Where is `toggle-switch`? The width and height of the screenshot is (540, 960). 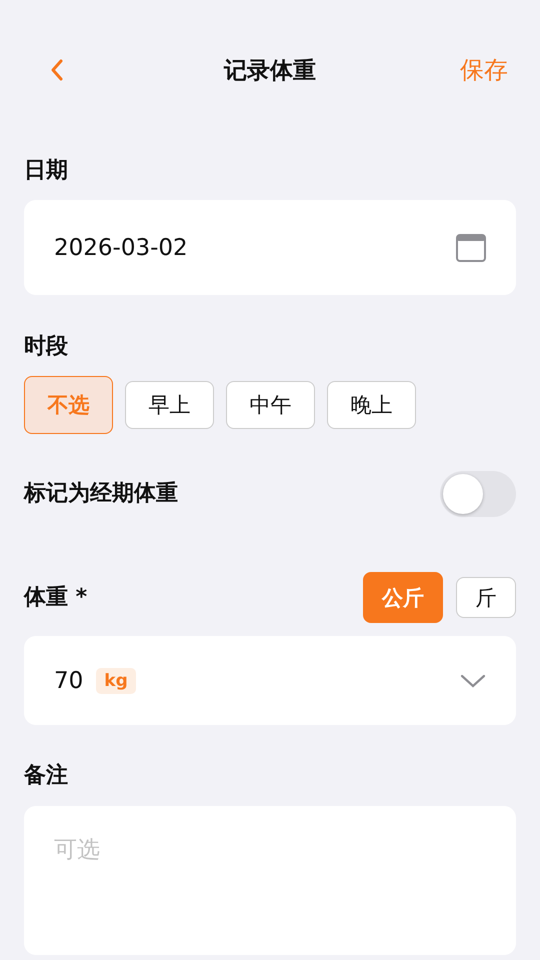
toggle-switch is located at coordinates (478, 494).